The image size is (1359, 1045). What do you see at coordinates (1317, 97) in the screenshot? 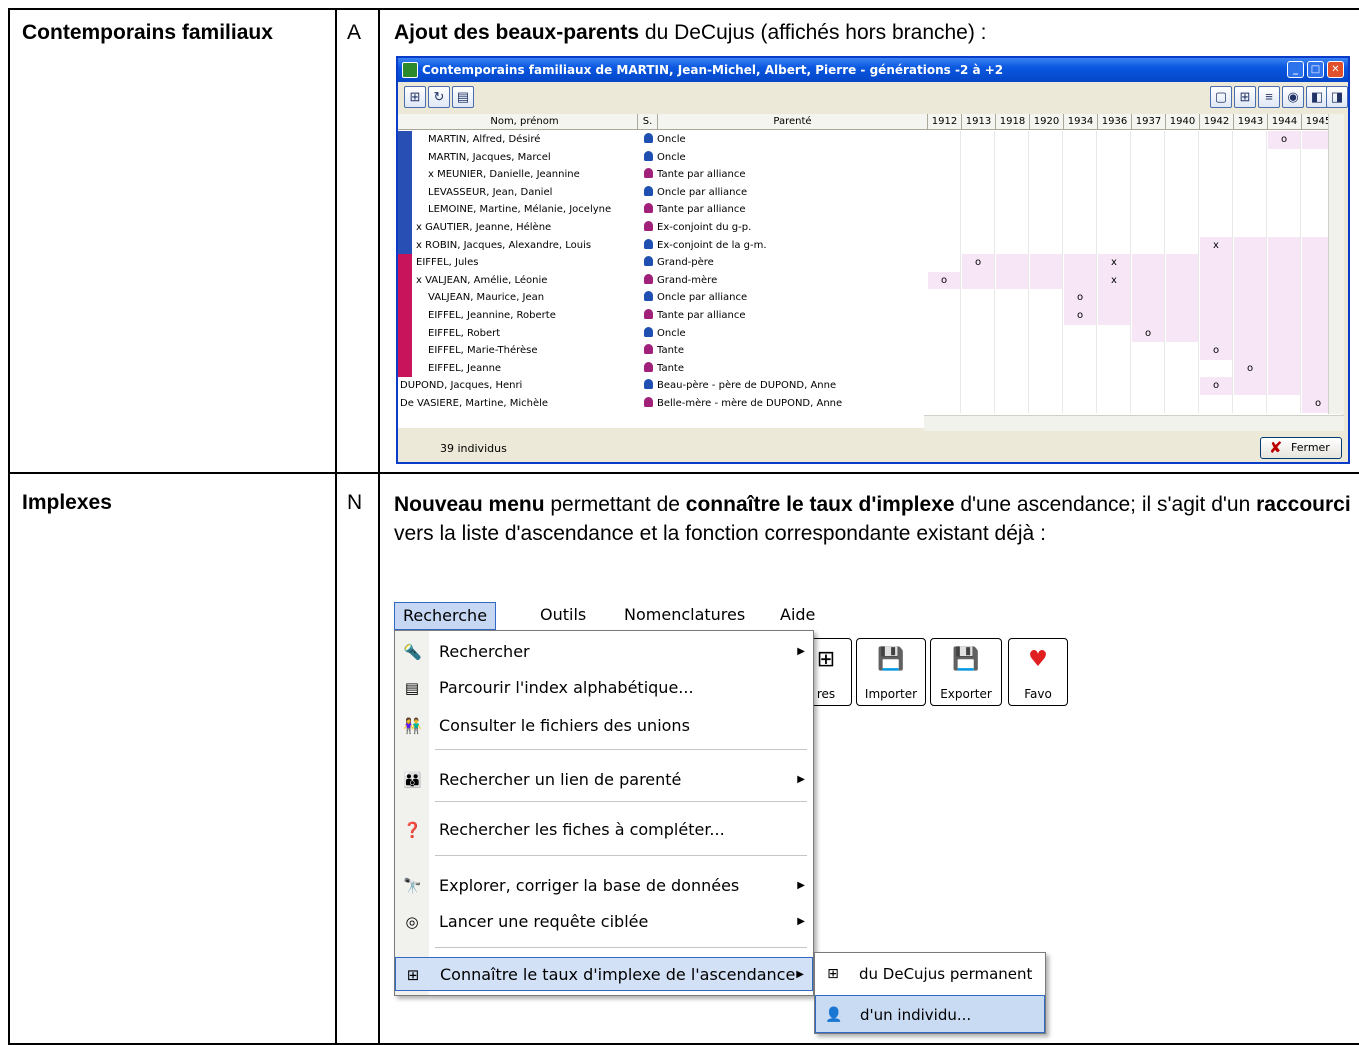
I see `family-button: ◧` at bounding box center [1317, 97].